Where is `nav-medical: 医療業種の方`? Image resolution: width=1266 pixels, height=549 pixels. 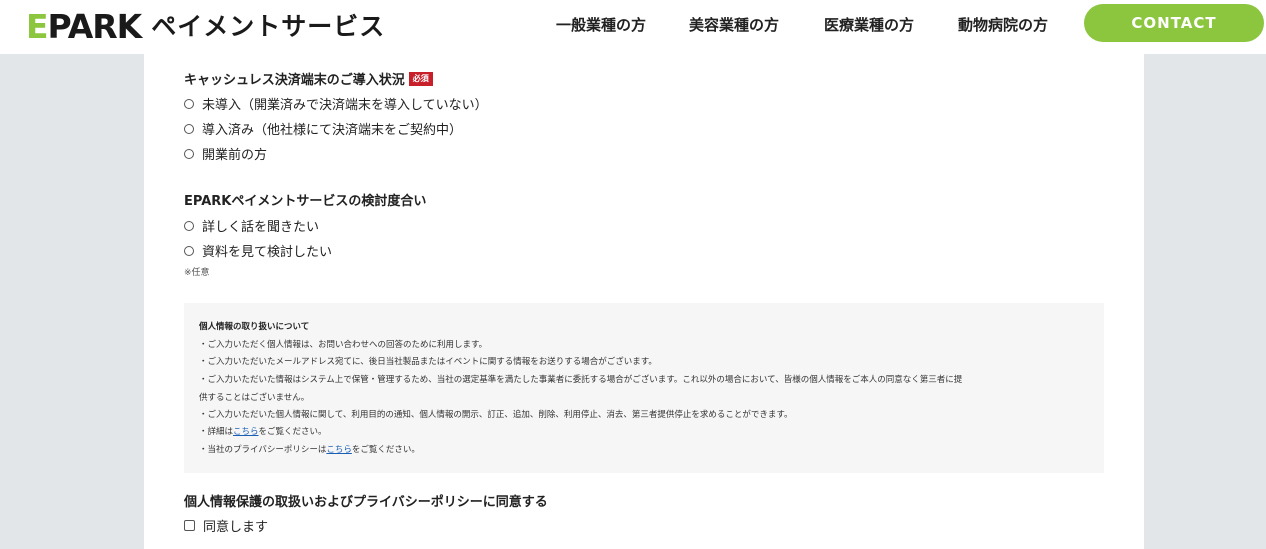 nav-medical: 医療業種の方 is located at coordinates (869, 24).